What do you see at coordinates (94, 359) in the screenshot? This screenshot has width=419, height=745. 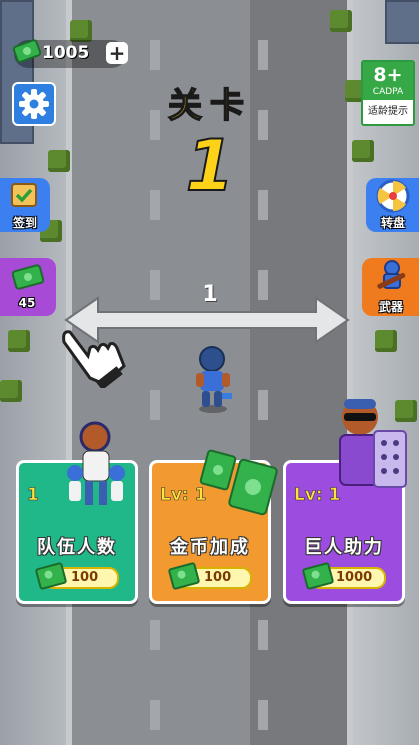 I see `pointer-hand-icon` at bounding box center [94, 359].